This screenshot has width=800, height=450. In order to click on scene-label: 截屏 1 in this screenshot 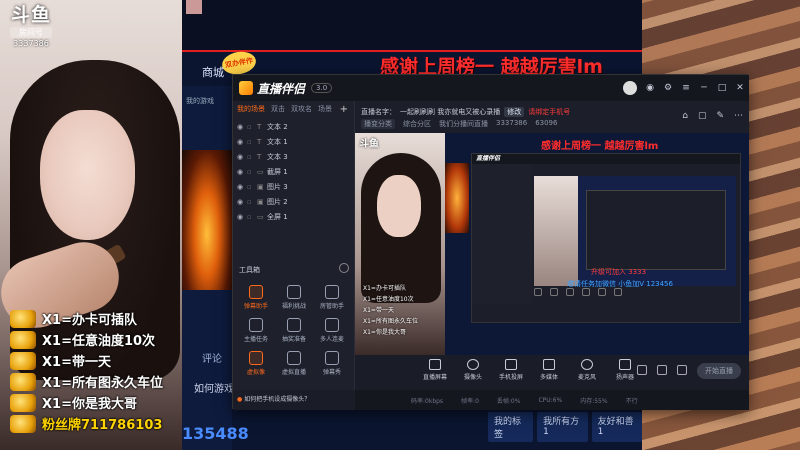, I will do `click(277, 171)`.